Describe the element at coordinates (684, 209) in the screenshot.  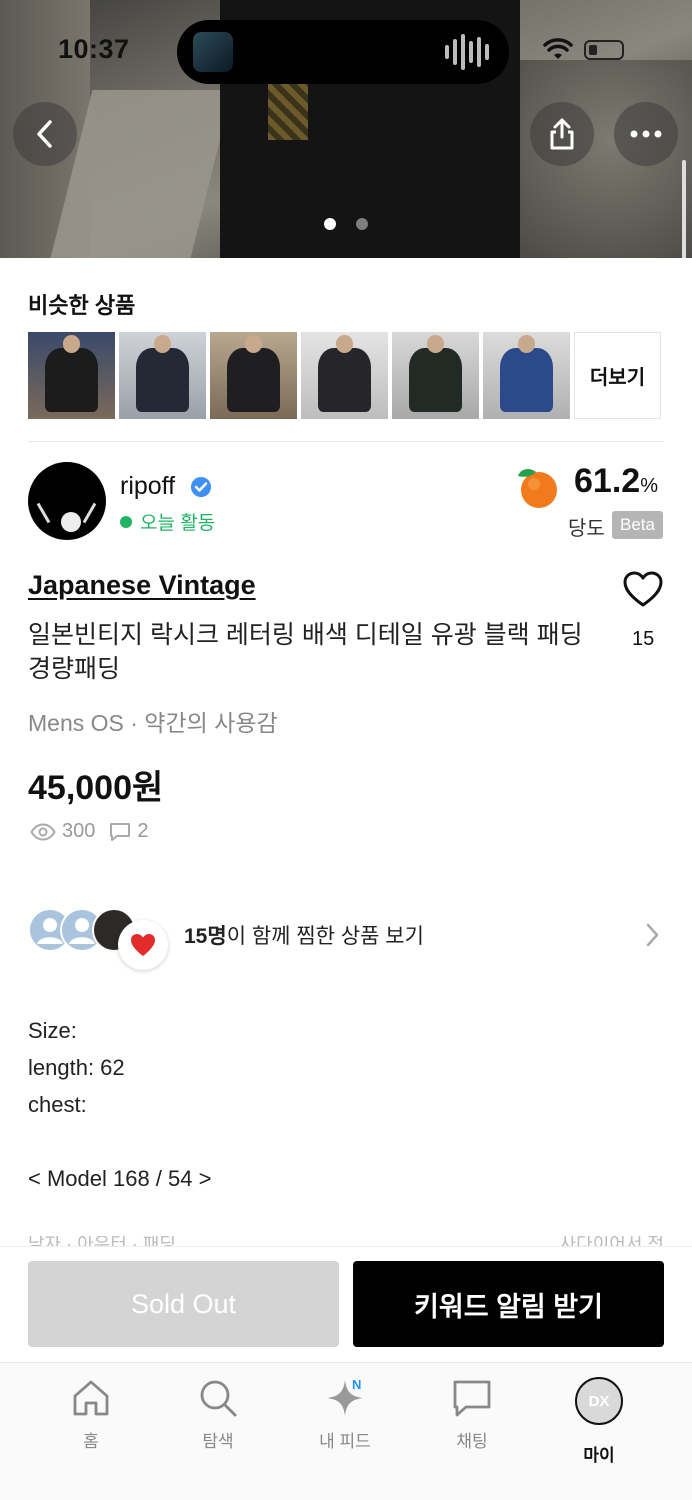
I see `scroll-indicator` at that location.